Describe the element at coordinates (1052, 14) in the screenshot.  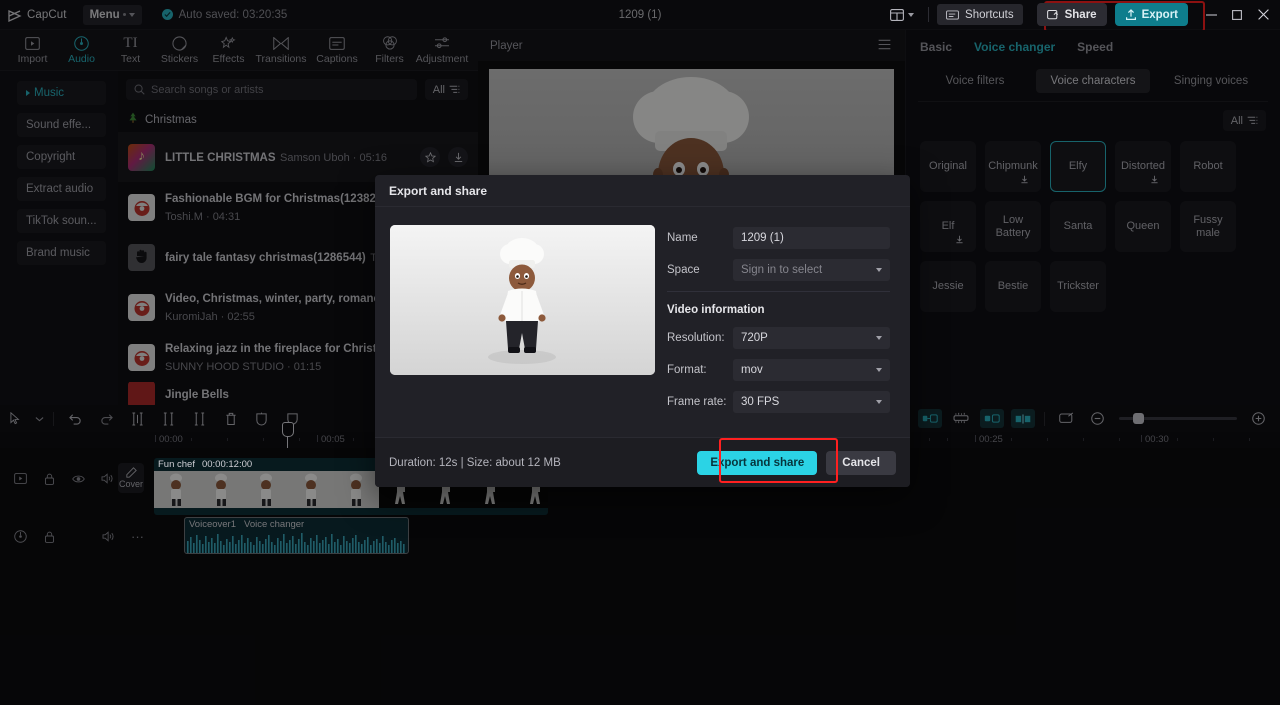
I see `share-icon` at that location.